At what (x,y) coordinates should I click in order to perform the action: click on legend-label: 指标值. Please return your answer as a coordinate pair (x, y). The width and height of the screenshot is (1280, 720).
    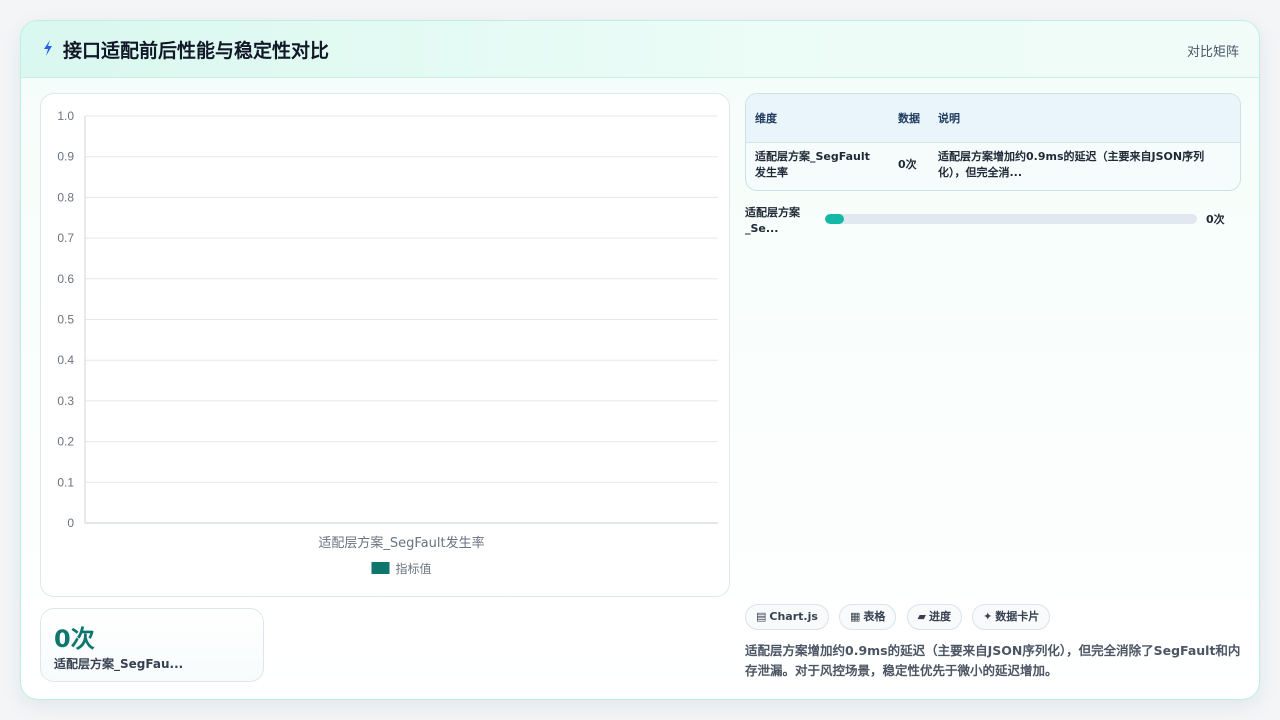
    Looking at the image, I should click on (414, 568).